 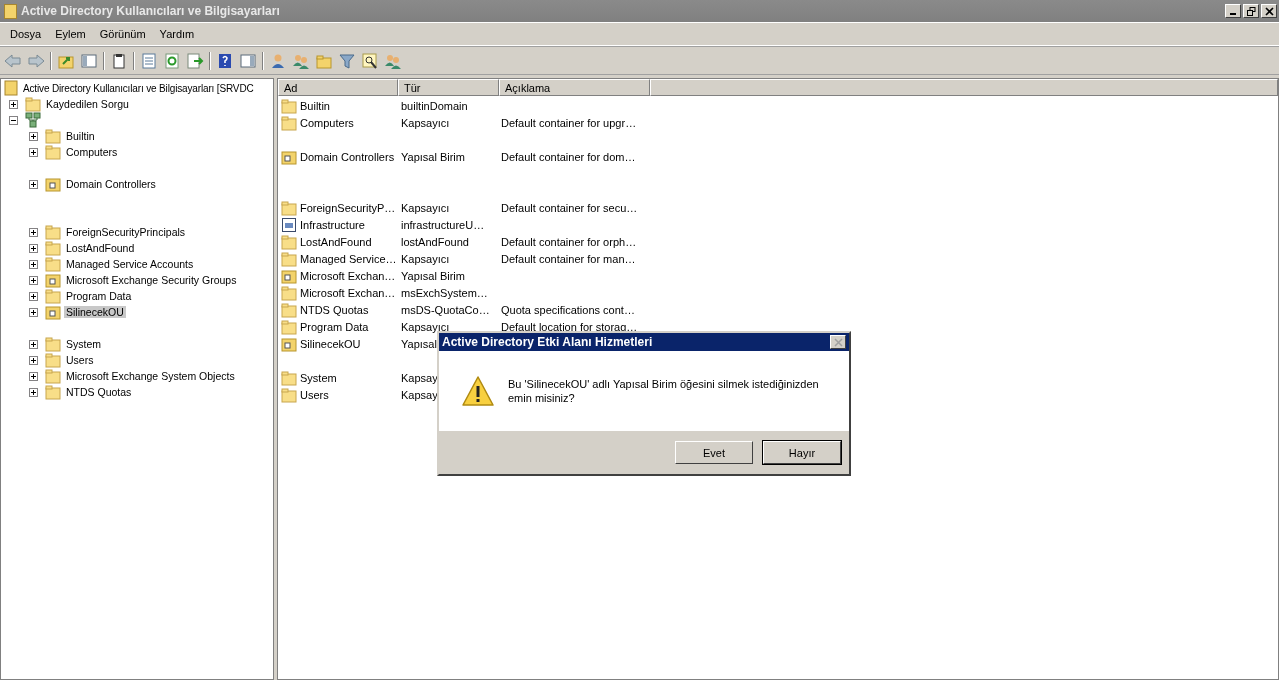 What do you see at coordinates (150, 376) in the screenshot?
I see `tree-item: Microsoft Exchange System Objects` at bounding box center [150, 376].